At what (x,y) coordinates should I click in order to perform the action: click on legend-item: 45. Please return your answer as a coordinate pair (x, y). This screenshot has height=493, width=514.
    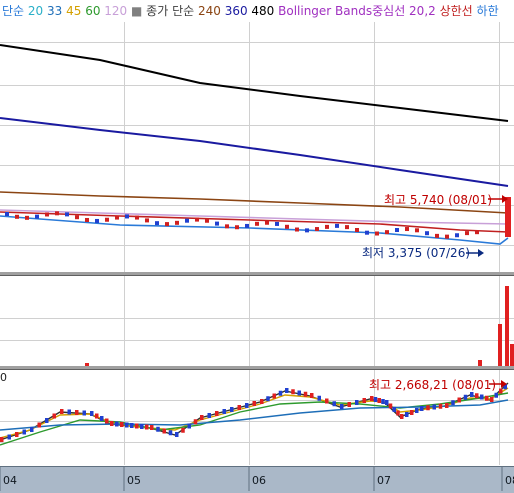
    Looking at the image, I should click on (71, 11).